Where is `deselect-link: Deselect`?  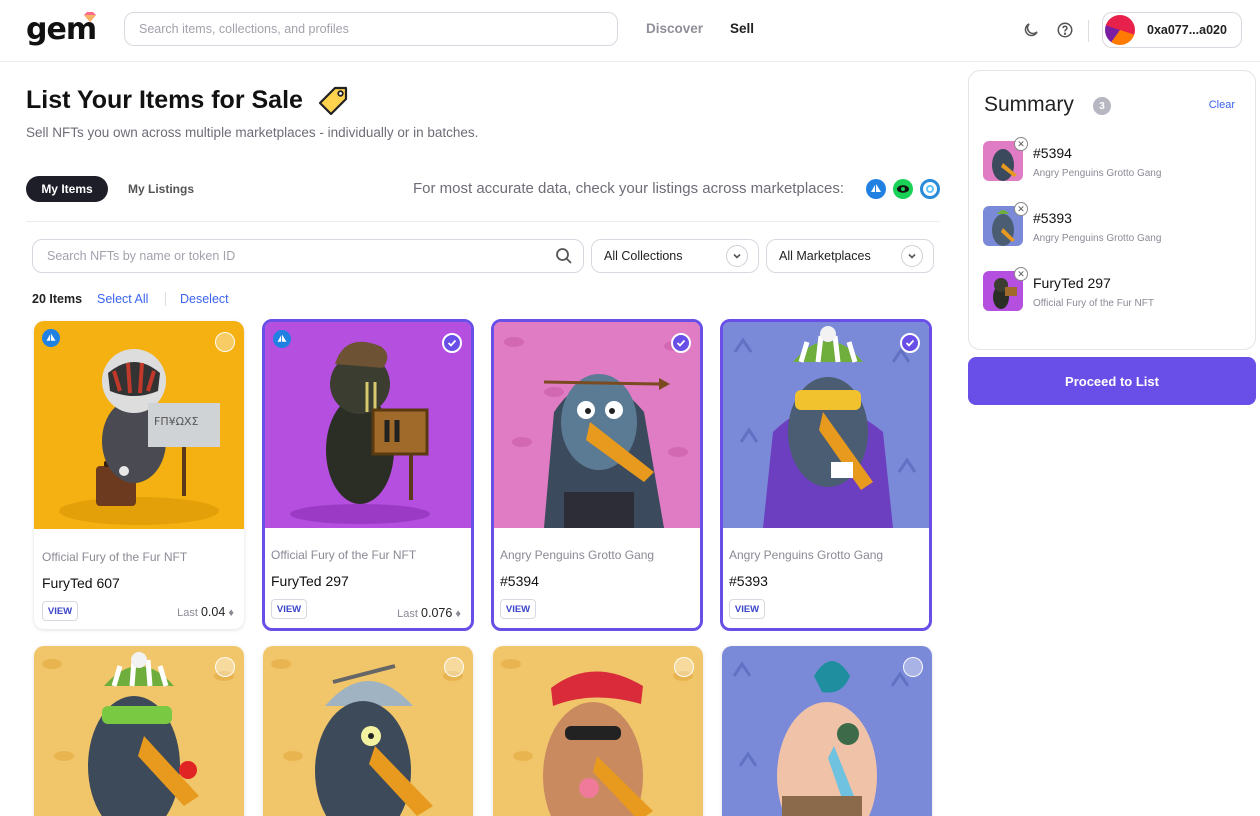 deselect-link: Deselect is located at coordinates (204, 299).